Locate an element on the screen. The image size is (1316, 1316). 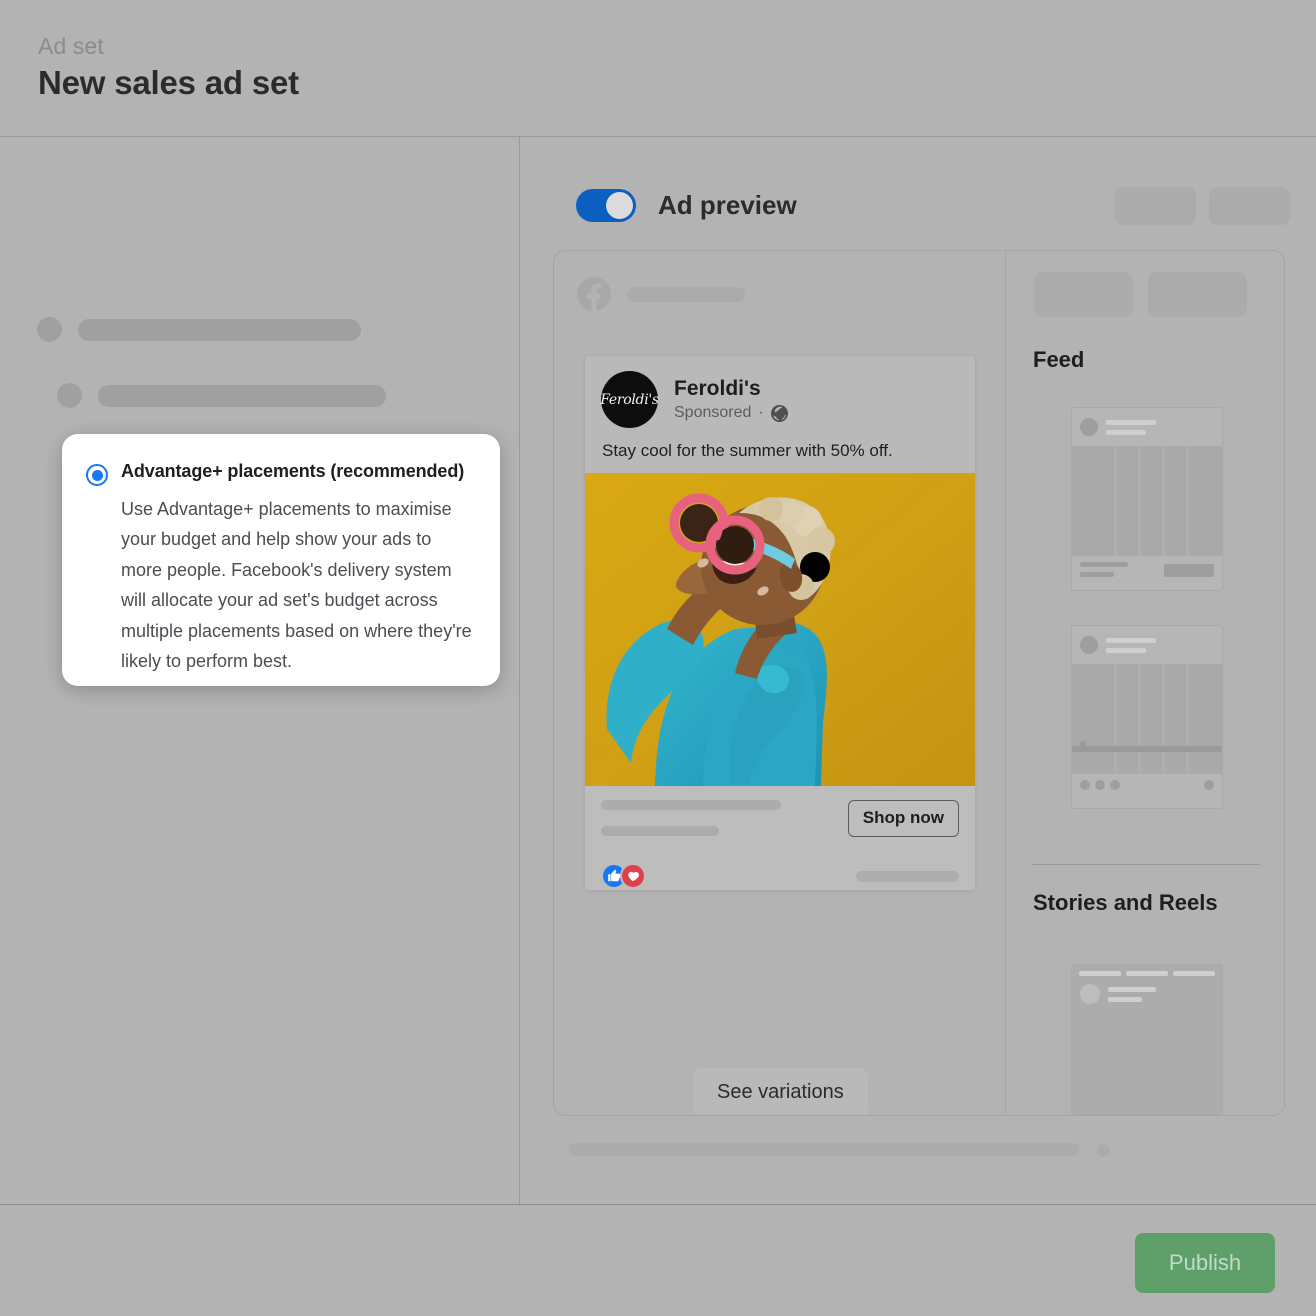
platform-row is located at coordinates (661, 294).